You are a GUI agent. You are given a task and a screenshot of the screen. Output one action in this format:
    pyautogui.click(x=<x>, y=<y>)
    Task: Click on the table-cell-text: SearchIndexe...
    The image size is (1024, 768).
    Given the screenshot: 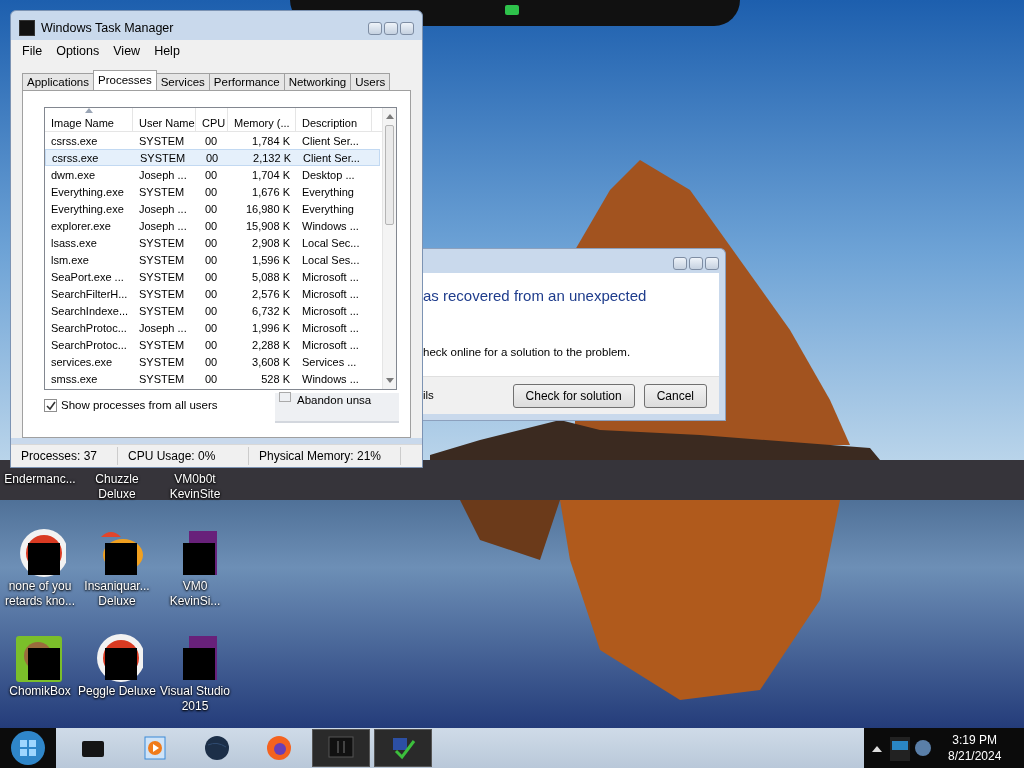 What is the action you would take?
    pyautogui.click(x=90, y=311)
    